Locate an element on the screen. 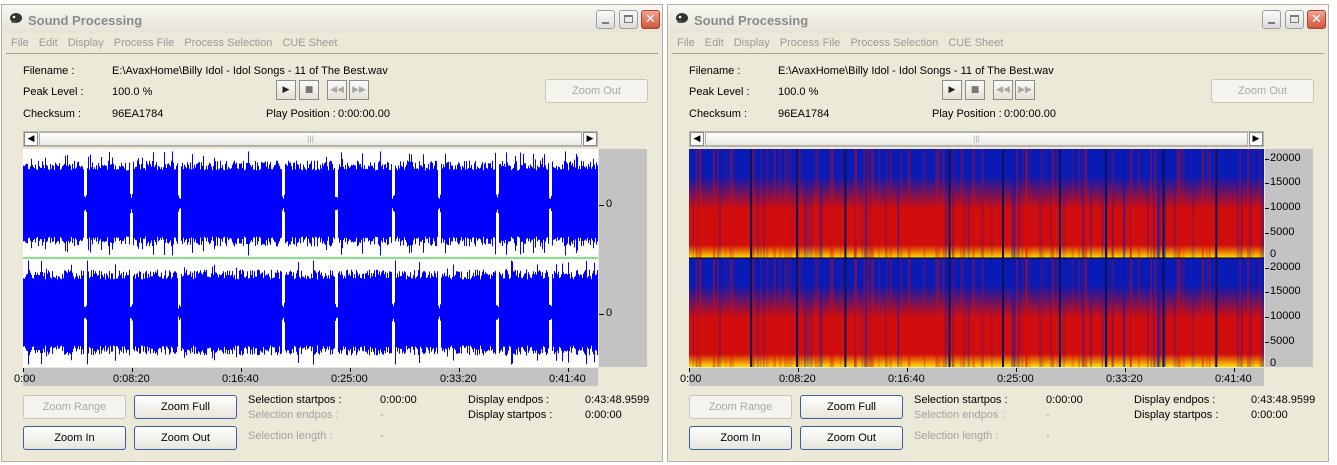 This screenshot has height=465, width=1337. timeline-label: 0:16:40 is located at coordinates (906, 379).